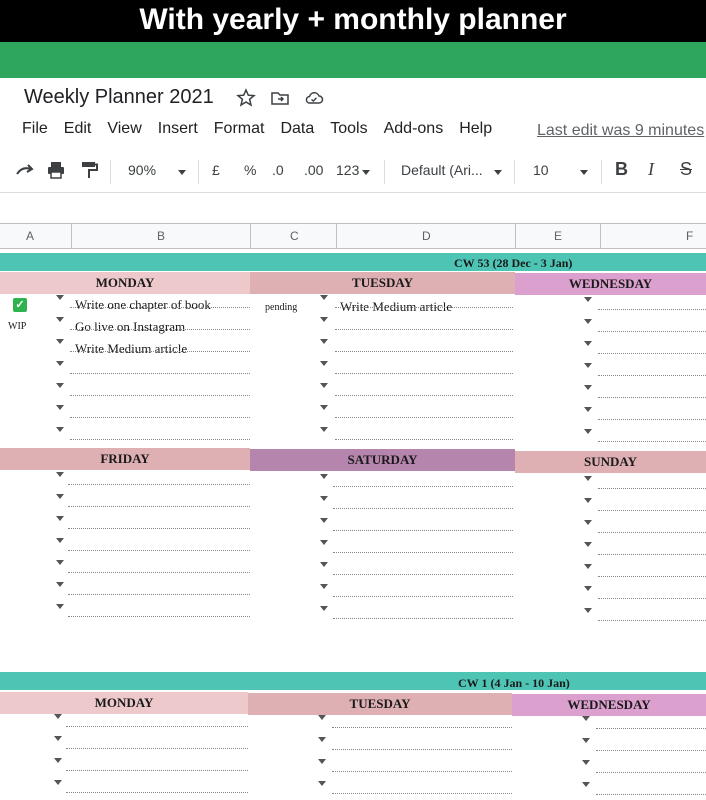  Describe the element at coordinates (124, 129) in the screenshot. I see `menu-view: View` at that location.